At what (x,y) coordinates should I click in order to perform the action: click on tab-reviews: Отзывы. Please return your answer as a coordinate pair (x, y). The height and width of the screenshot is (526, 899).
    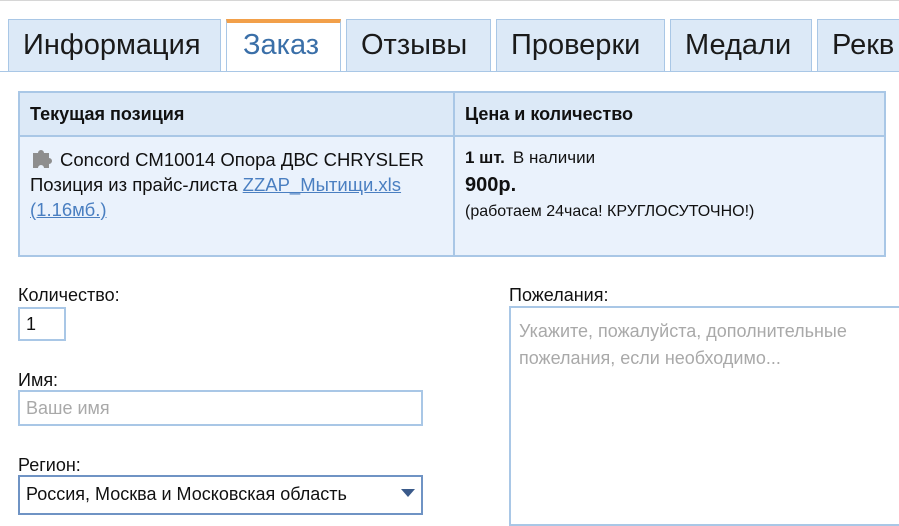
    Looking at the image, I should click on (418, 45).